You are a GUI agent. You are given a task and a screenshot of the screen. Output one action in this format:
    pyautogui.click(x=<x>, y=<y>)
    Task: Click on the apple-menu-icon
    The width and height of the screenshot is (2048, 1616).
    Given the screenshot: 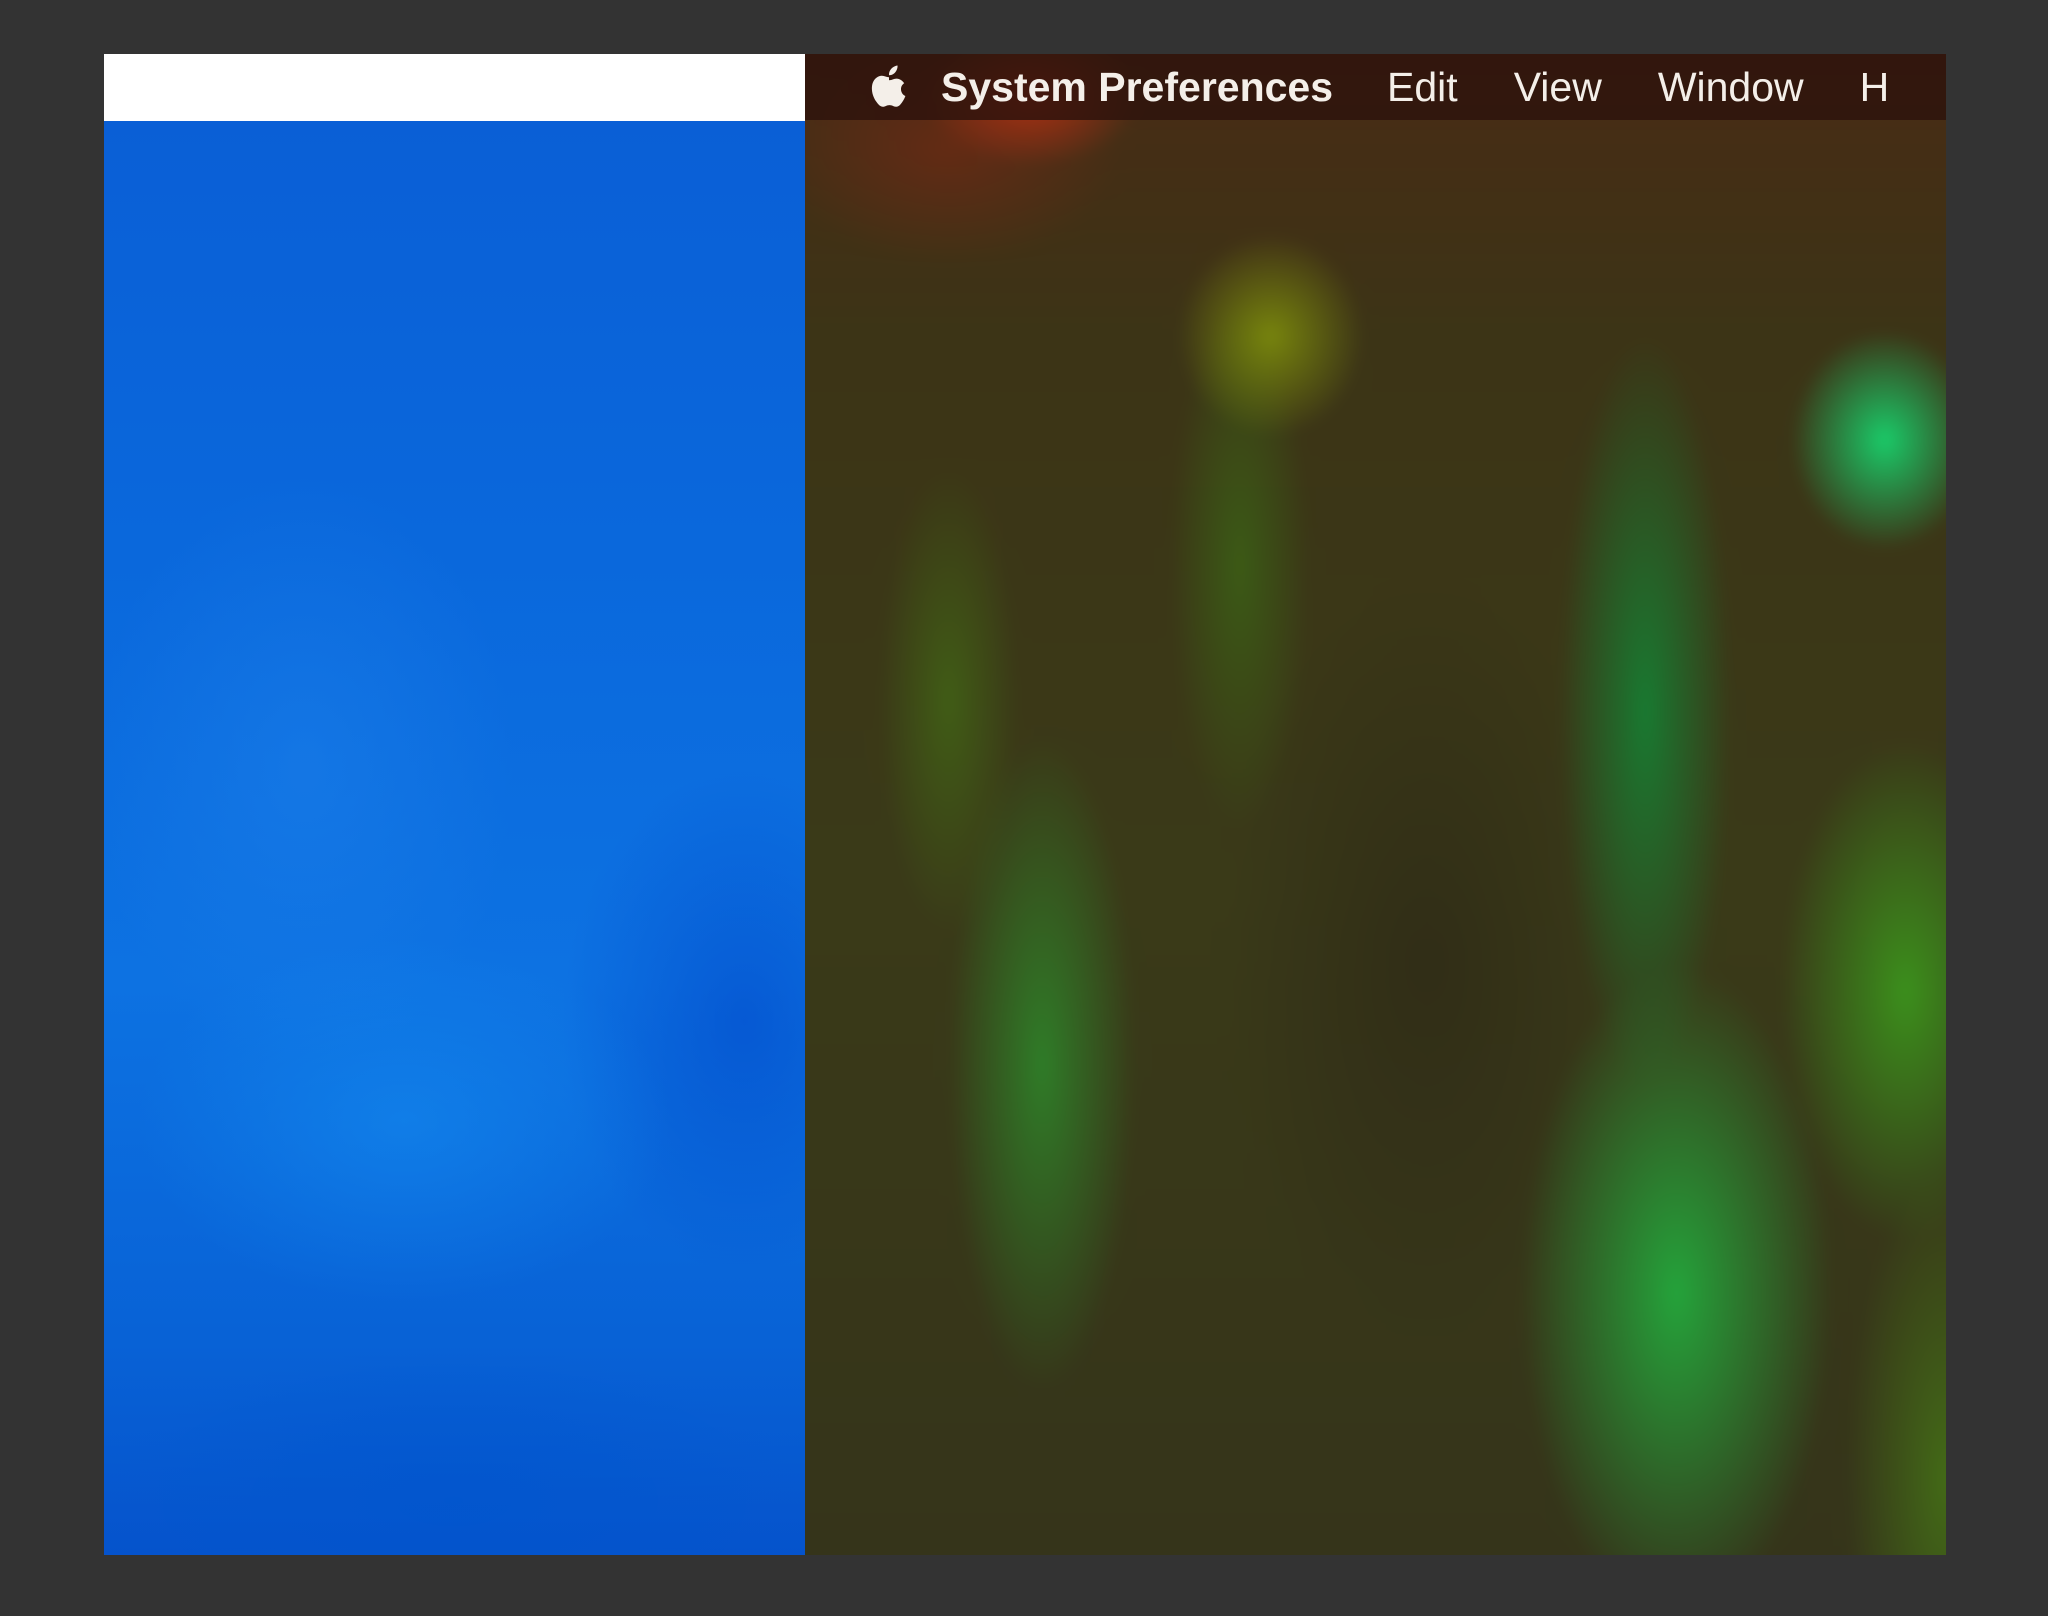 What is the action you would take?
    pyautogui.click(x=889, y=87)
    